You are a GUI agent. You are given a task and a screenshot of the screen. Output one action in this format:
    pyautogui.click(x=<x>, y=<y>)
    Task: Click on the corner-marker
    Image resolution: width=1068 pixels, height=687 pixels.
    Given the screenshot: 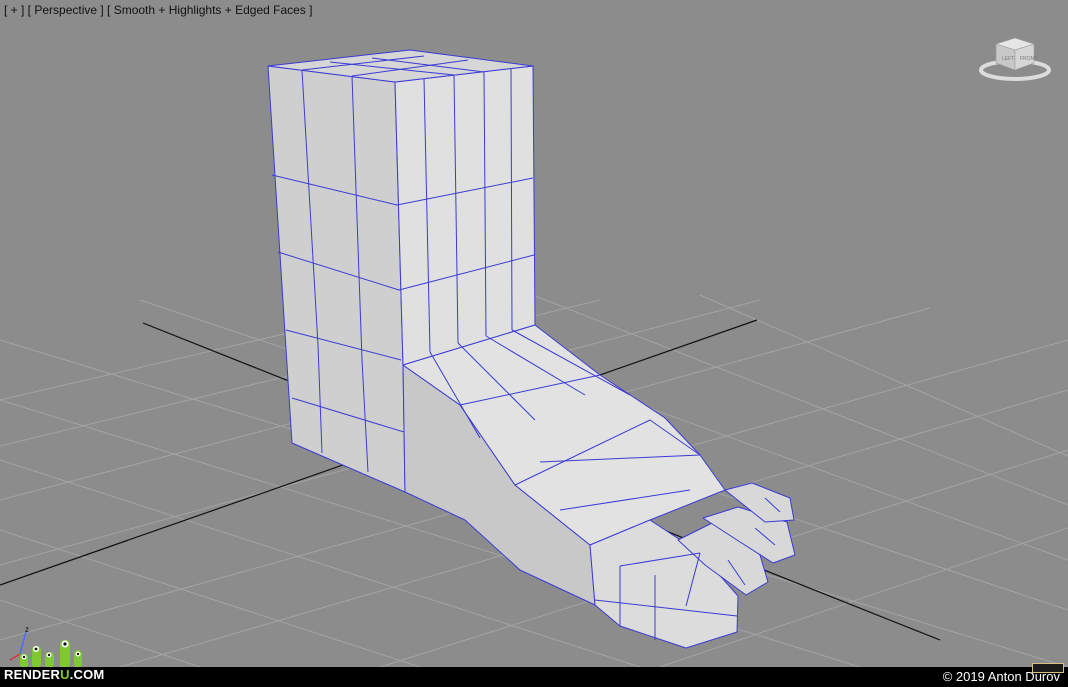 What is the action you would take?
    pyautogui.click(x=1048, y=668)
    